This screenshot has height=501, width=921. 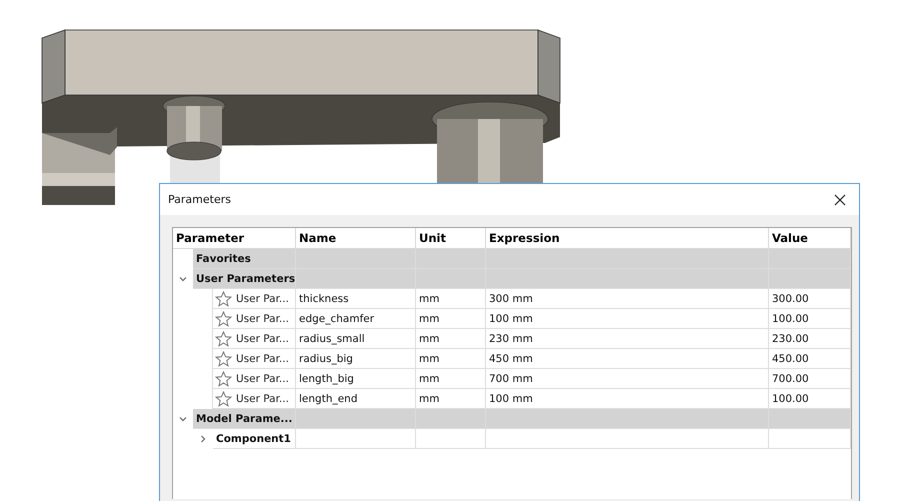 What do you see at coordinates (810, 299) in the screenshot?
I see `table-cell: 300.00` at bounding box center [810, 299].